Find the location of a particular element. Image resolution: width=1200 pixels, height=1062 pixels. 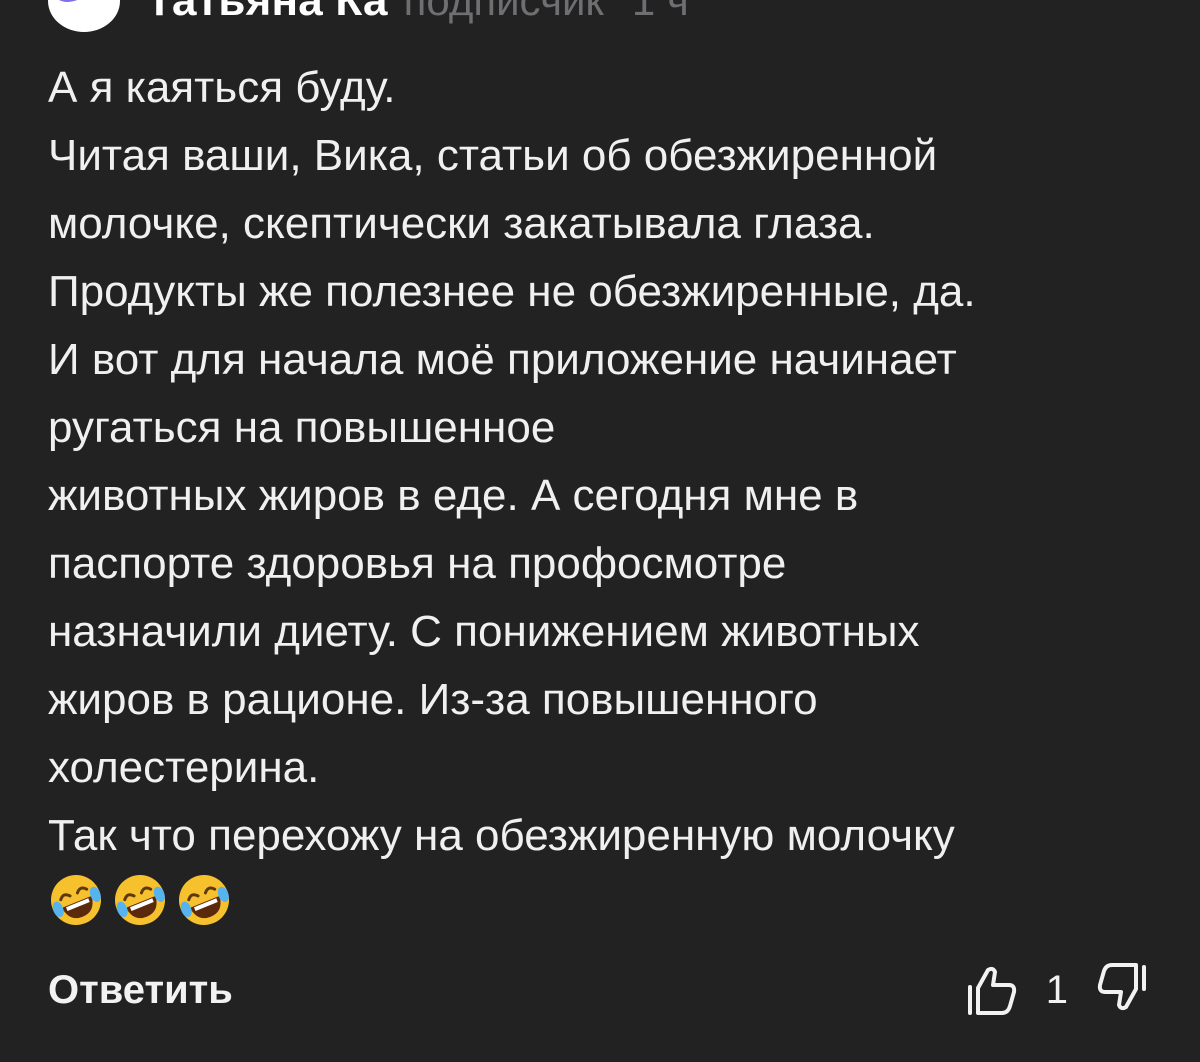

comment-line: животных жиров в еде. А сегодня мне в is located at coordinates (453, 495).